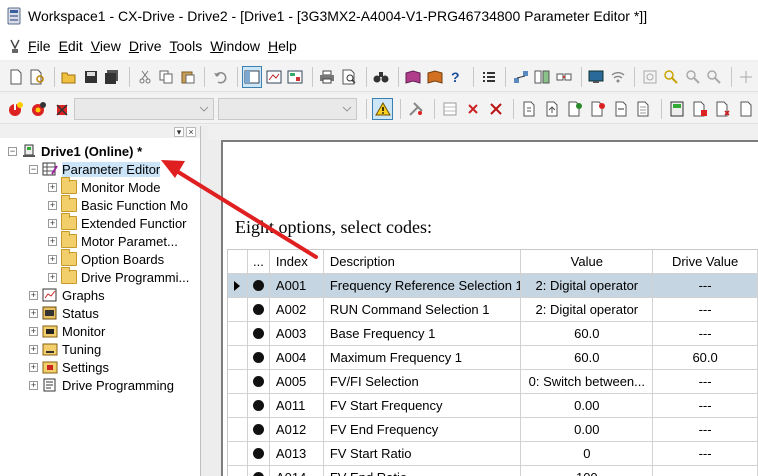 This screenshot has height=476, width=758. What do you see at coordinates (416, 109) in the screenshot?
I see `tools-icon` at bounding box center [416, 109].